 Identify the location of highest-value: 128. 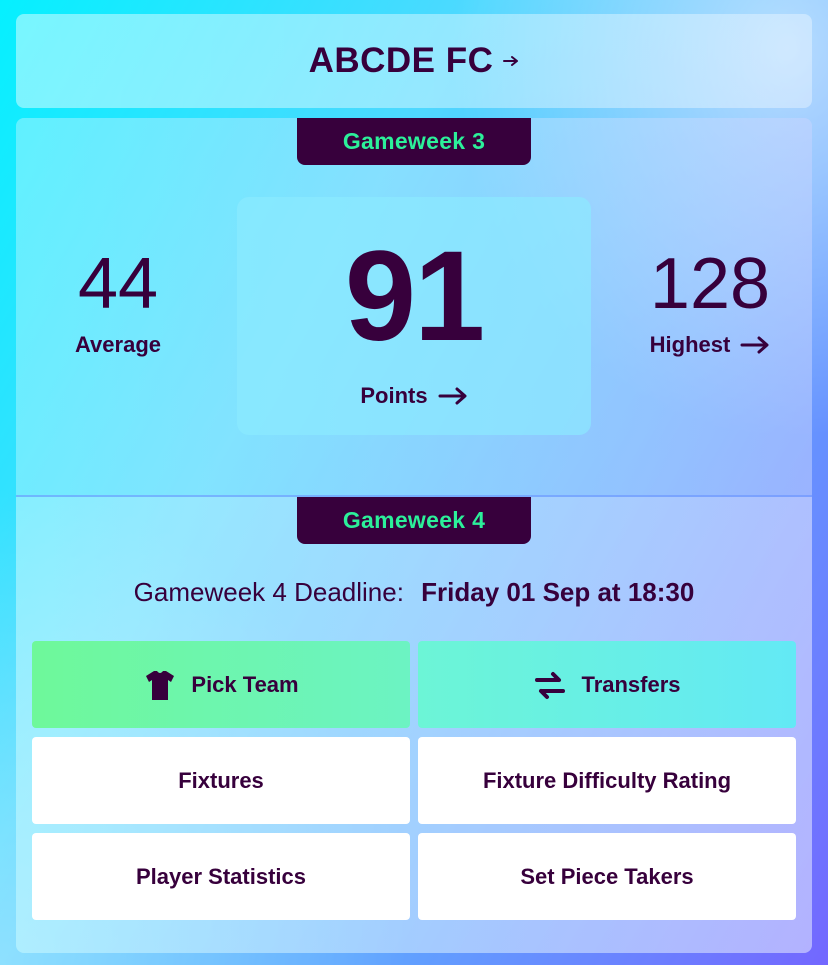
(710, 284).